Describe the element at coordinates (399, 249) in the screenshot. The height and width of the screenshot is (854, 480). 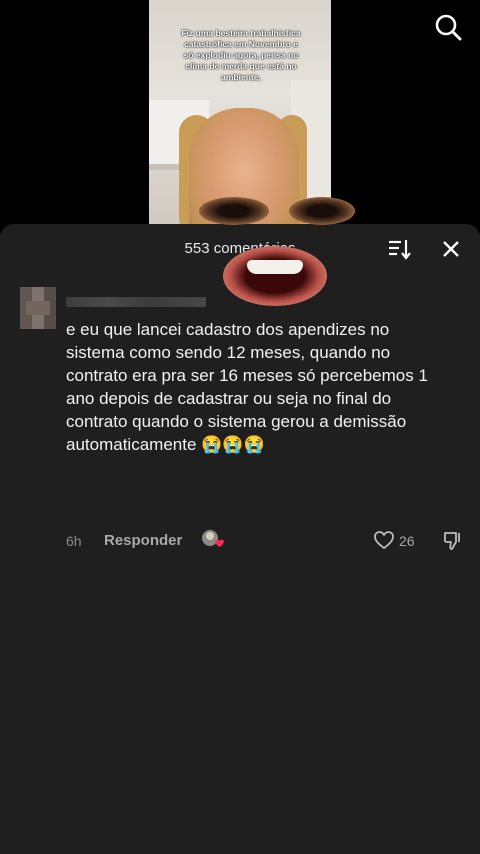
I see `sort-icon` at that location.